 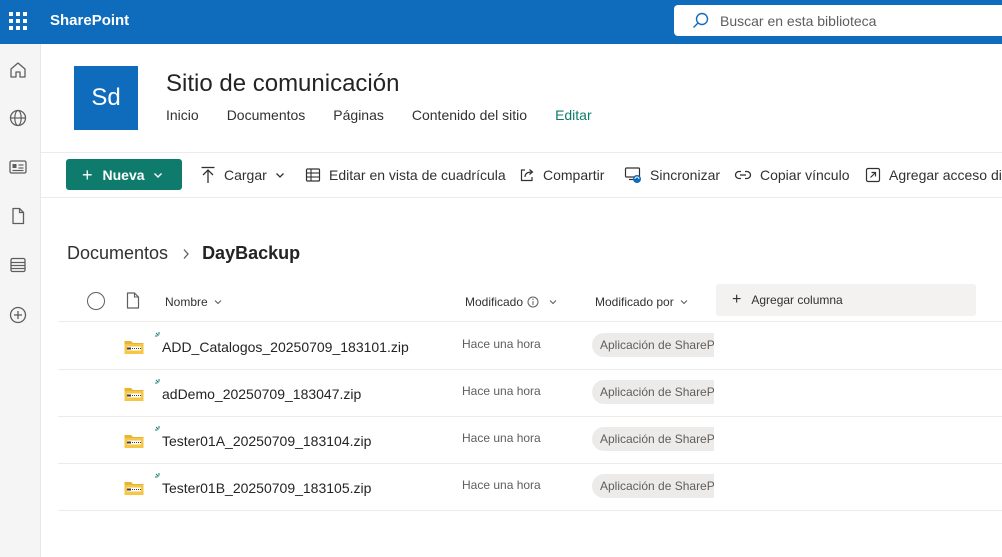 I want to click on add-circle-icon, so click(x=18, y=315).